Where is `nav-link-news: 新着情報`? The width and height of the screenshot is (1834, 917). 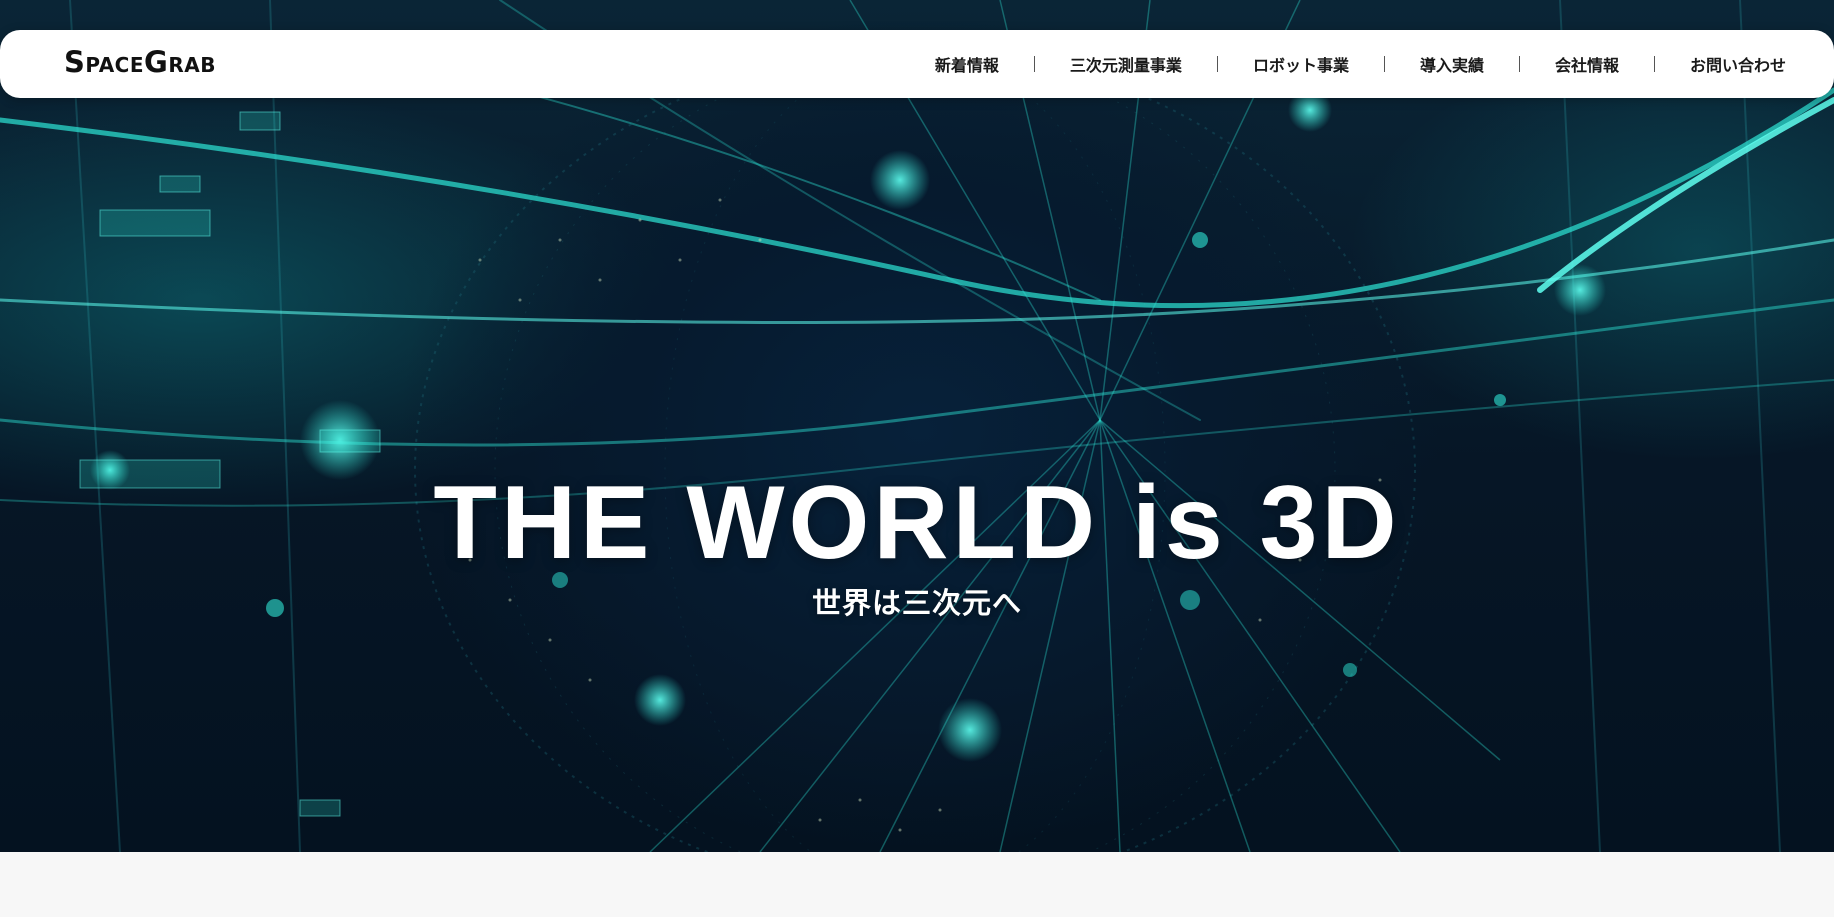 nav-link-news: 新着情報 is located at coordinates (967, 64).